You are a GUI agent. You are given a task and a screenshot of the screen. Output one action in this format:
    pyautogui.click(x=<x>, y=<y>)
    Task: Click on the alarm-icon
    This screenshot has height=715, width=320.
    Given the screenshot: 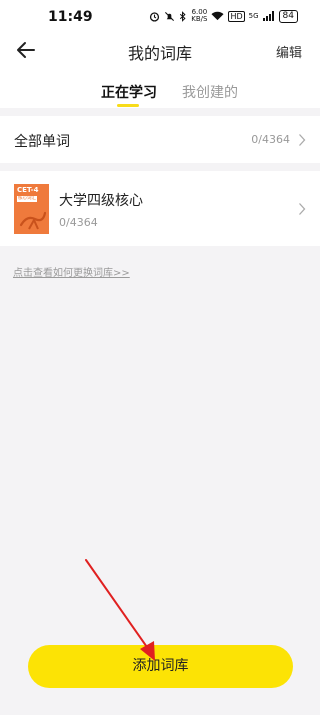 What is the action you would take?
    pyautogui.click(x=155, y=16)
    